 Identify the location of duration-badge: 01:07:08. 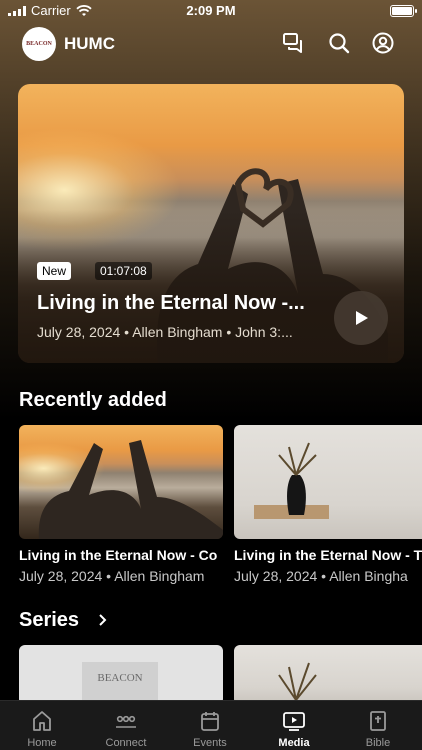
(123, 271).